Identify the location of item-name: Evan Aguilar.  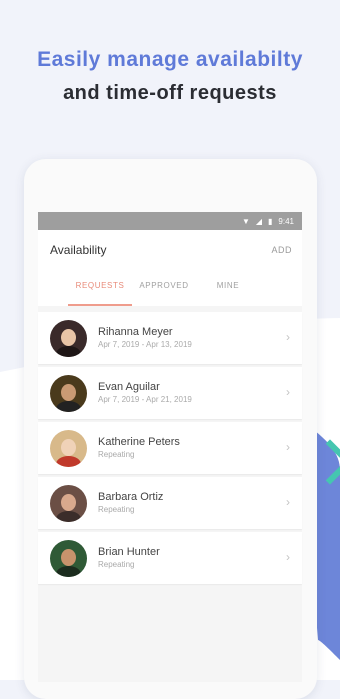
(129, 387).